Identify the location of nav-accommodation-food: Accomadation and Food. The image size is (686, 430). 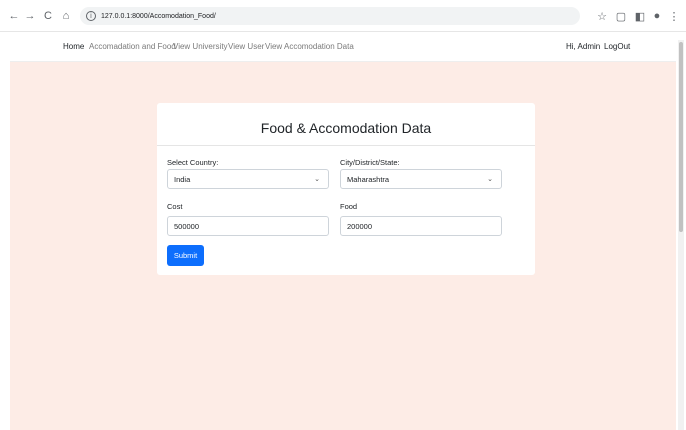
(132, 46).